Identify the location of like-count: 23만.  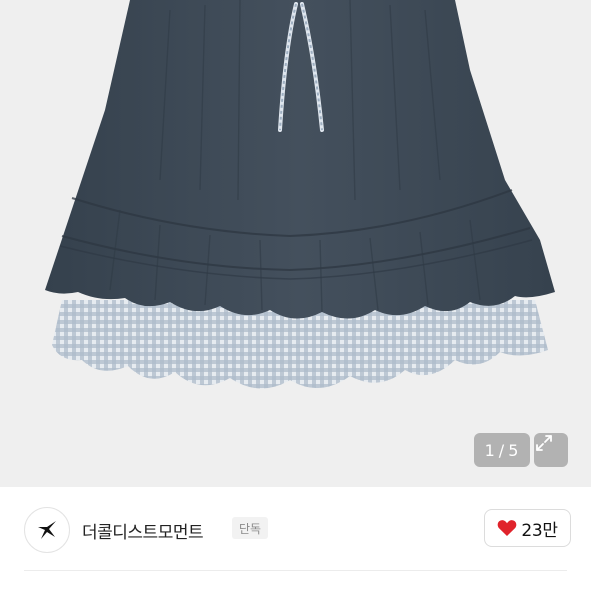
(539, 530).